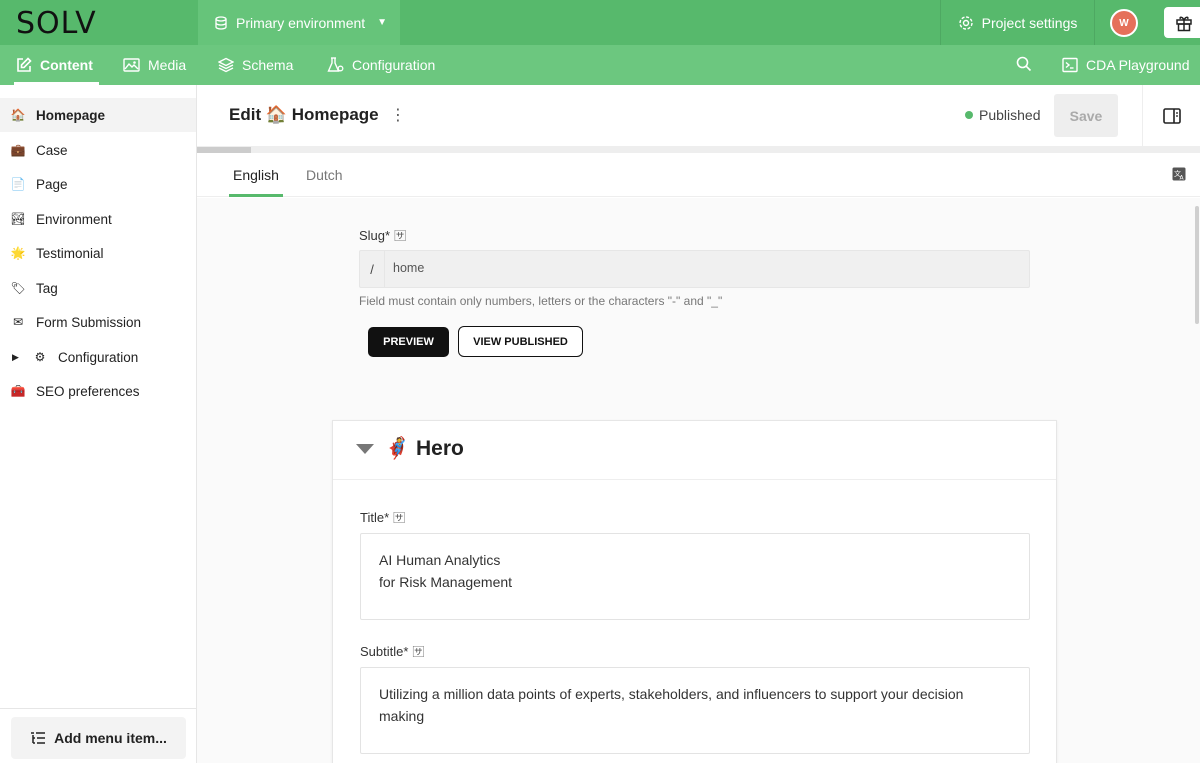  What do you see at coordinates (698, 175) in the screenshot?
I see `locale-tabs: English Dutch 文 A` at bounding box center [698, 175].